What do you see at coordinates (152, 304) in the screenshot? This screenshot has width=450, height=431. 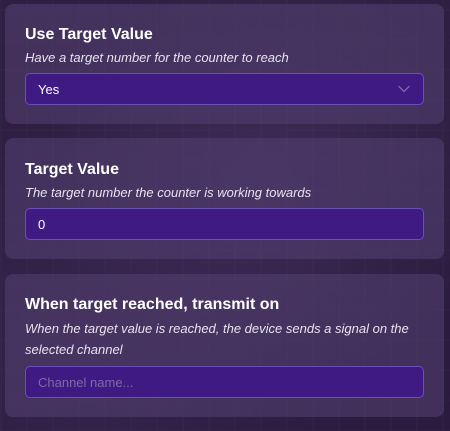 I see `transmit-title: When target reached, transmit on` at bounding box center [152, 304].